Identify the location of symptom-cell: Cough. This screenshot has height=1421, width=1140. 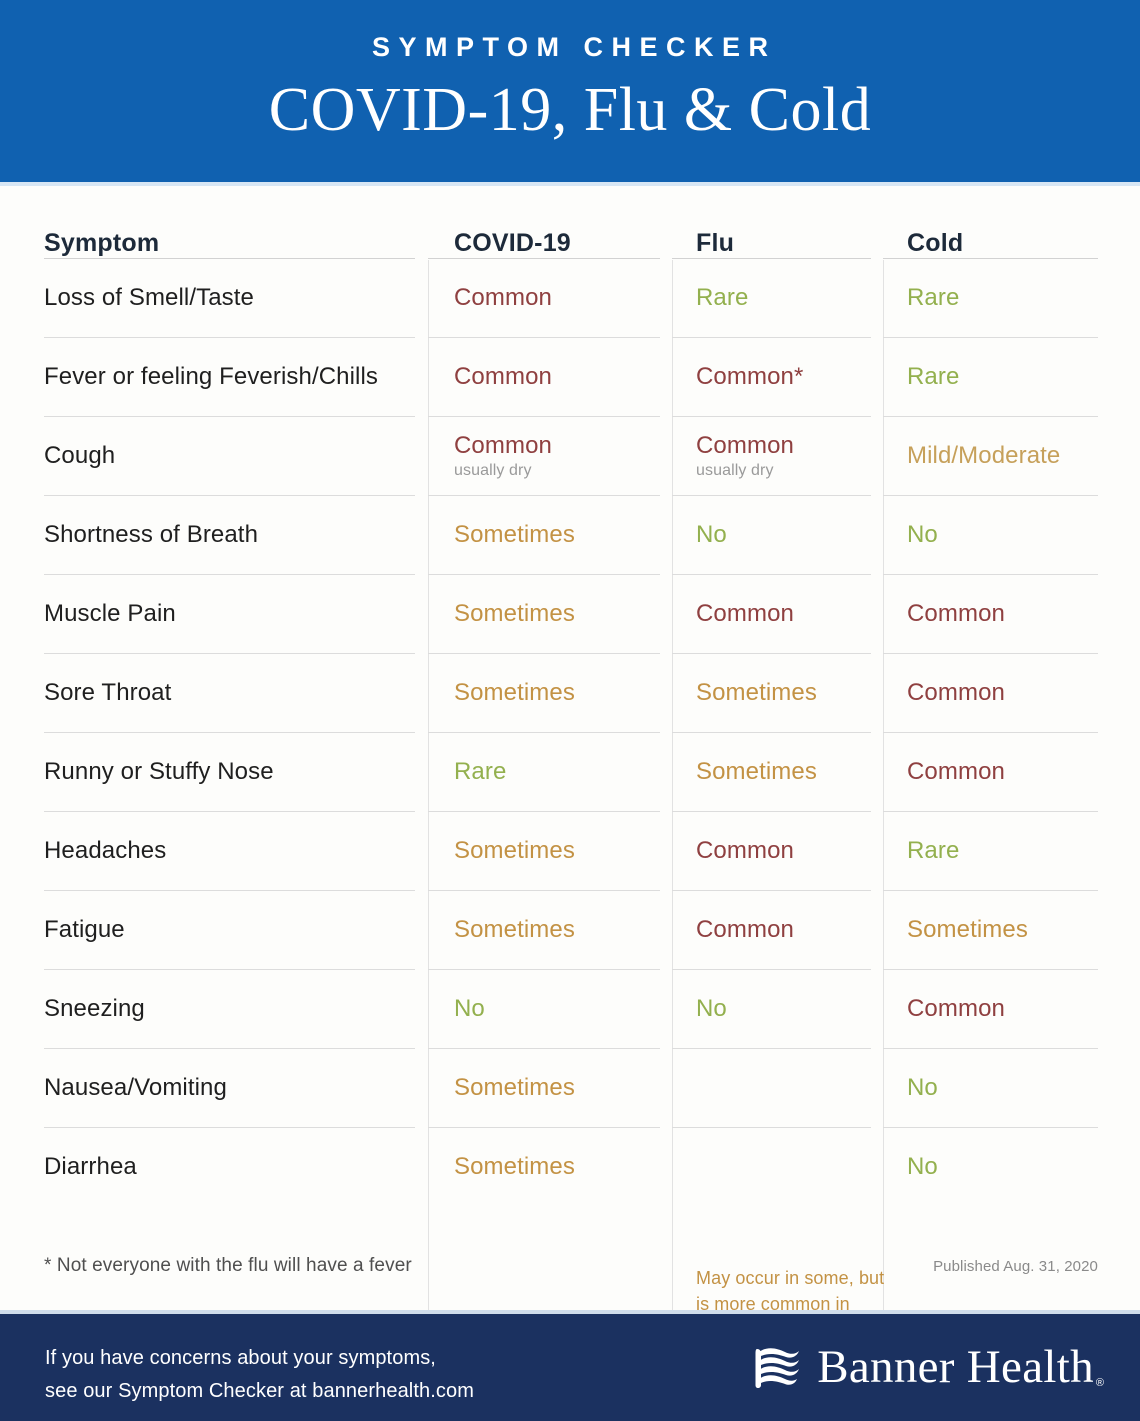
(236, 456).